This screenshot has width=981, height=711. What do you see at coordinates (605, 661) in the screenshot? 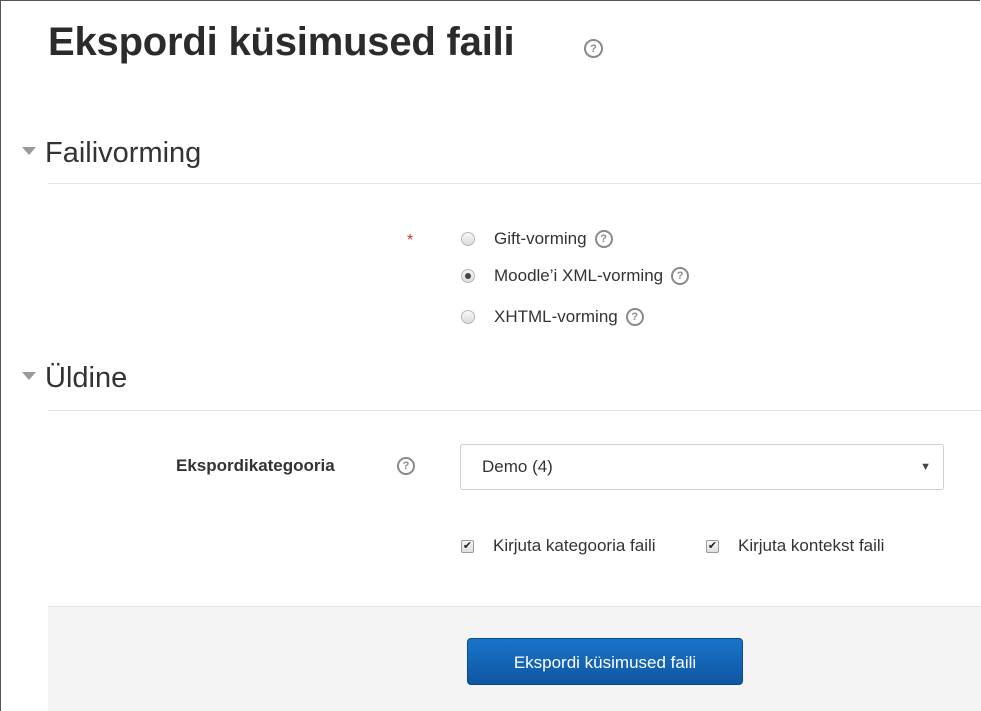
I see `export-button: Ekspordi küsimused faili` at bounding box center [605, 661].